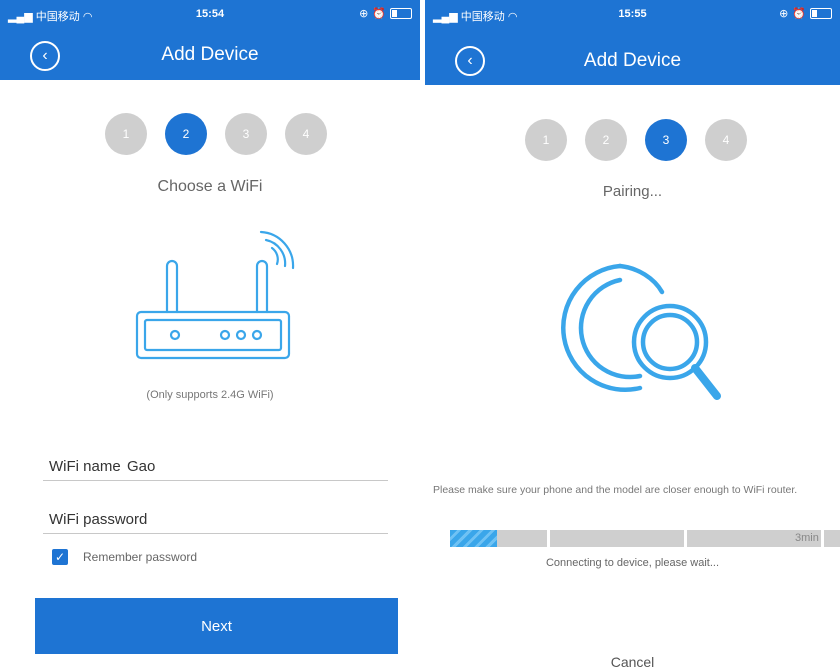 This screenshot has width=840, height=671. I want to click on progress-fill, so click(473, 538).